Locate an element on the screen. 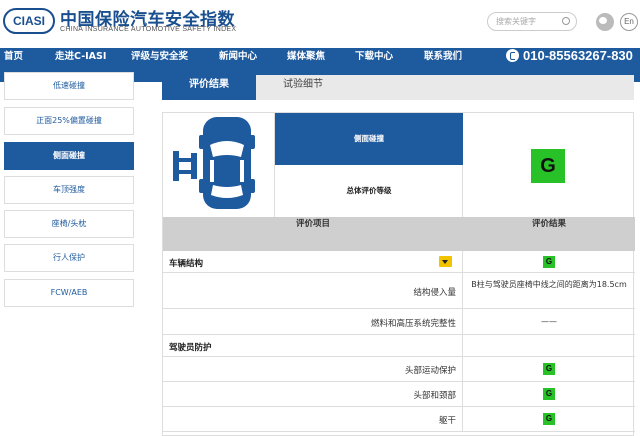  logo: CIASI is located at coordinates (29, 21).